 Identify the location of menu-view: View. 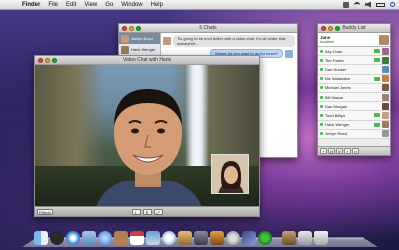
(90, 5).